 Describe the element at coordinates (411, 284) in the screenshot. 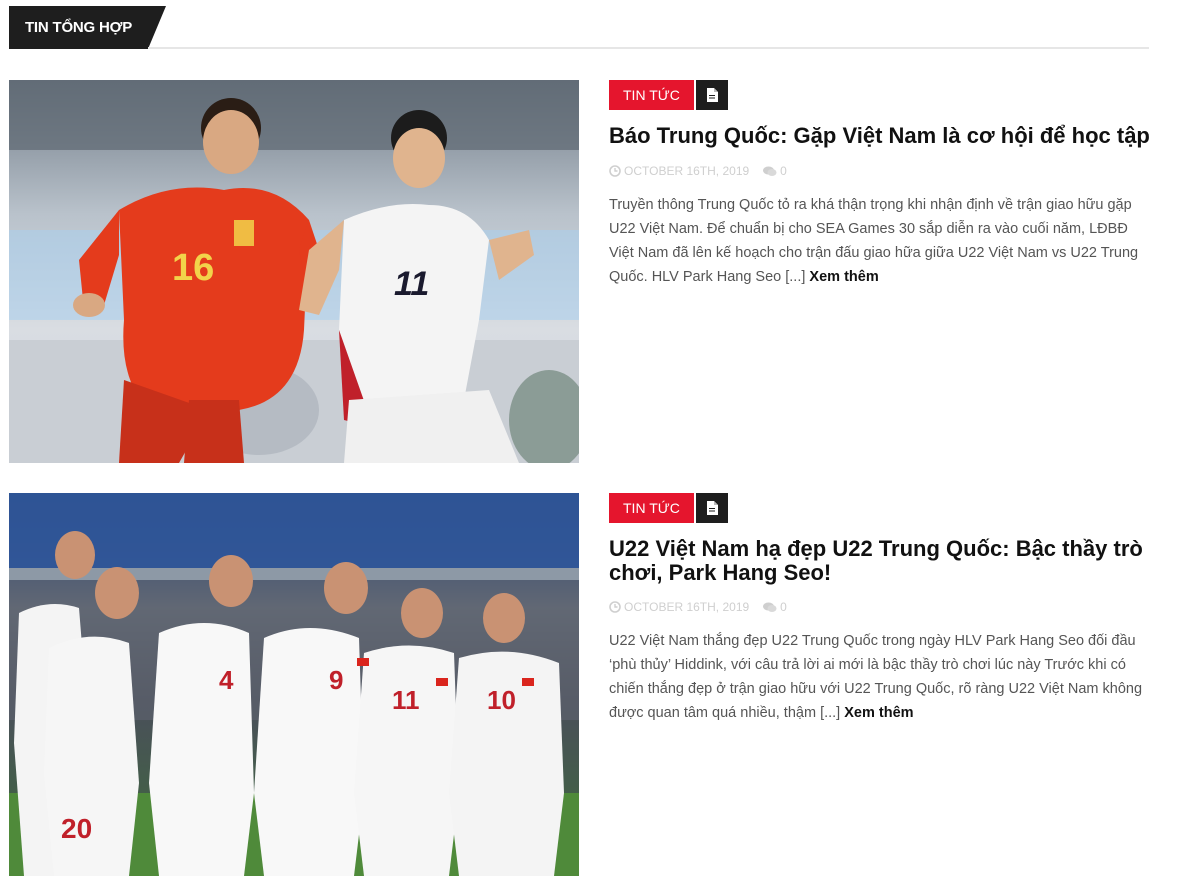

I see `player-number-11: 11` at that location.